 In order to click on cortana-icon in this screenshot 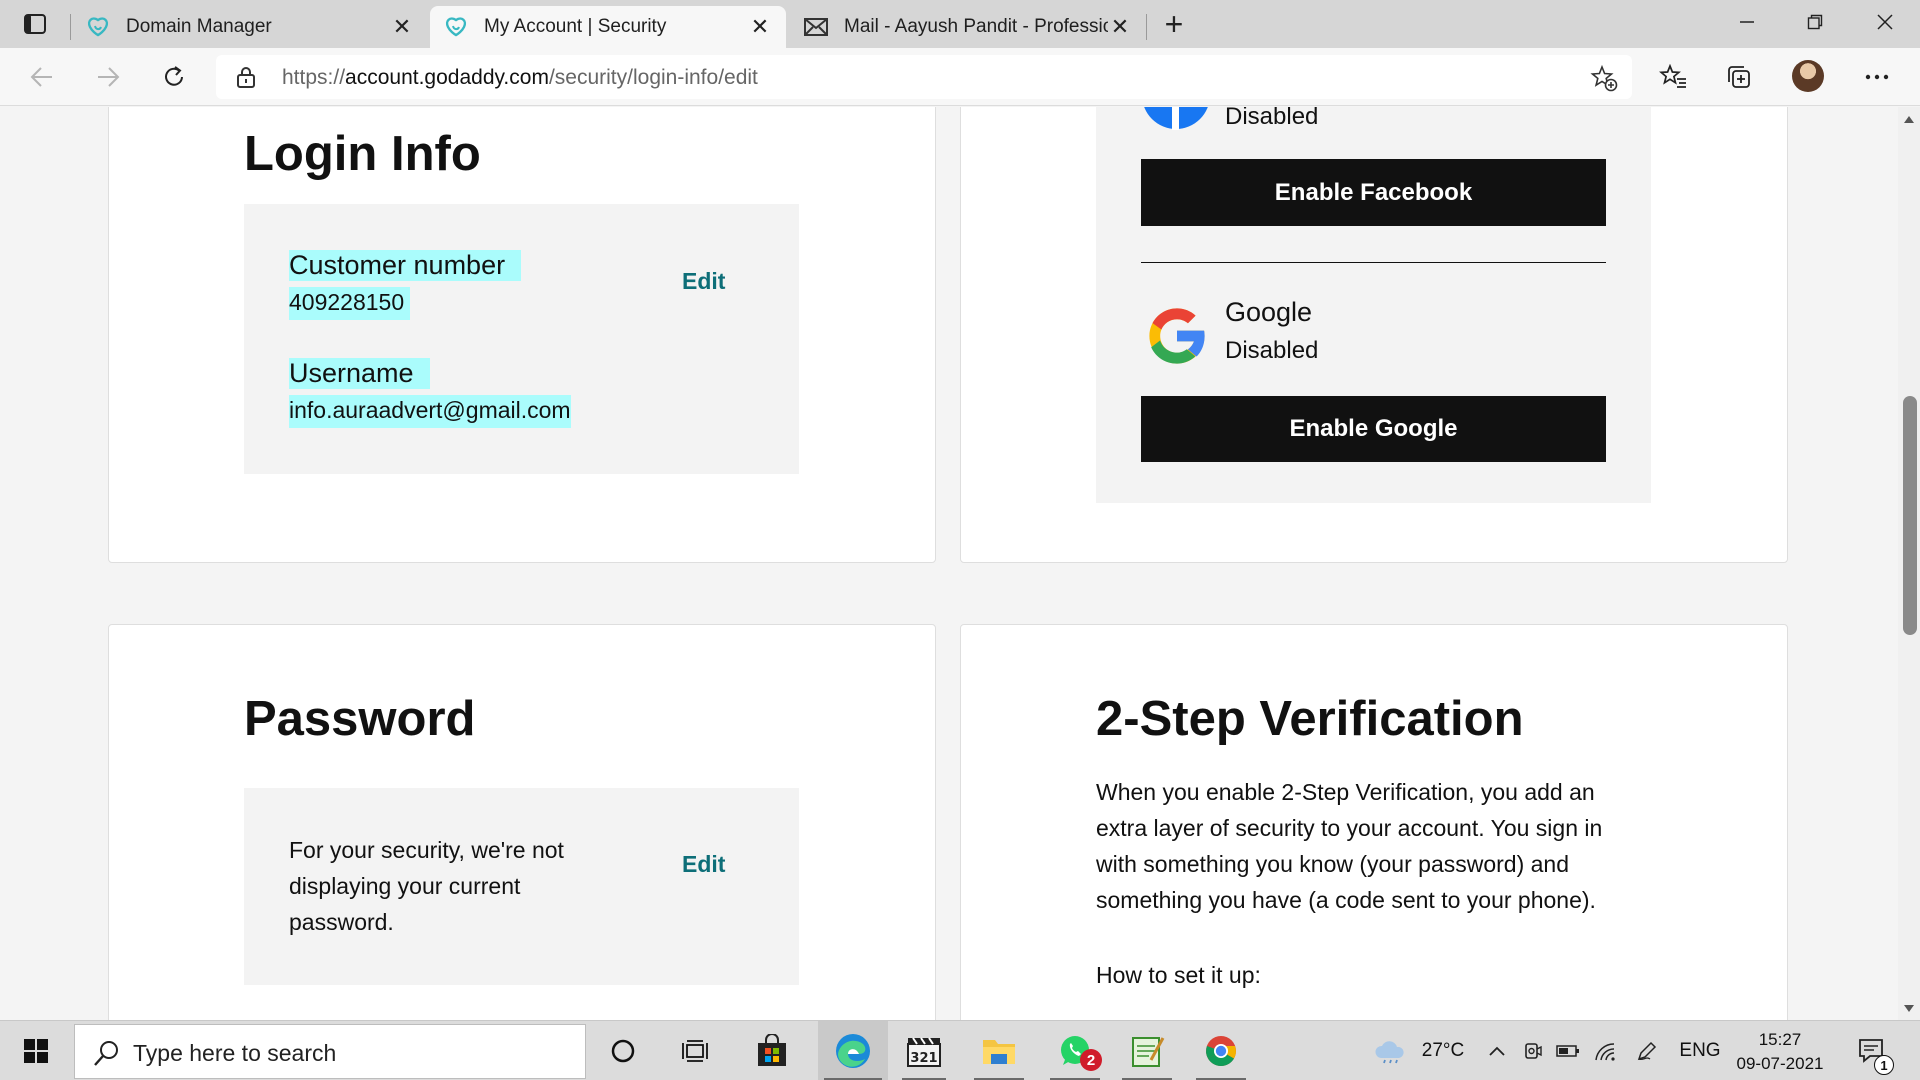, I will do `click(623, 1051)`.